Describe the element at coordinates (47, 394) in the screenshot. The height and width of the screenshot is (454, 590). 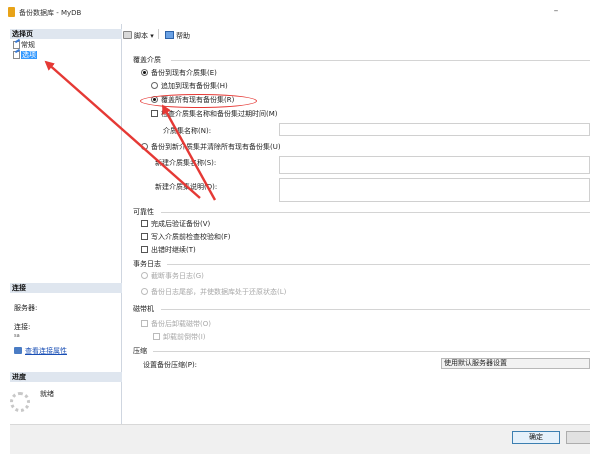
I see `progress-status: 就绪` at that location.